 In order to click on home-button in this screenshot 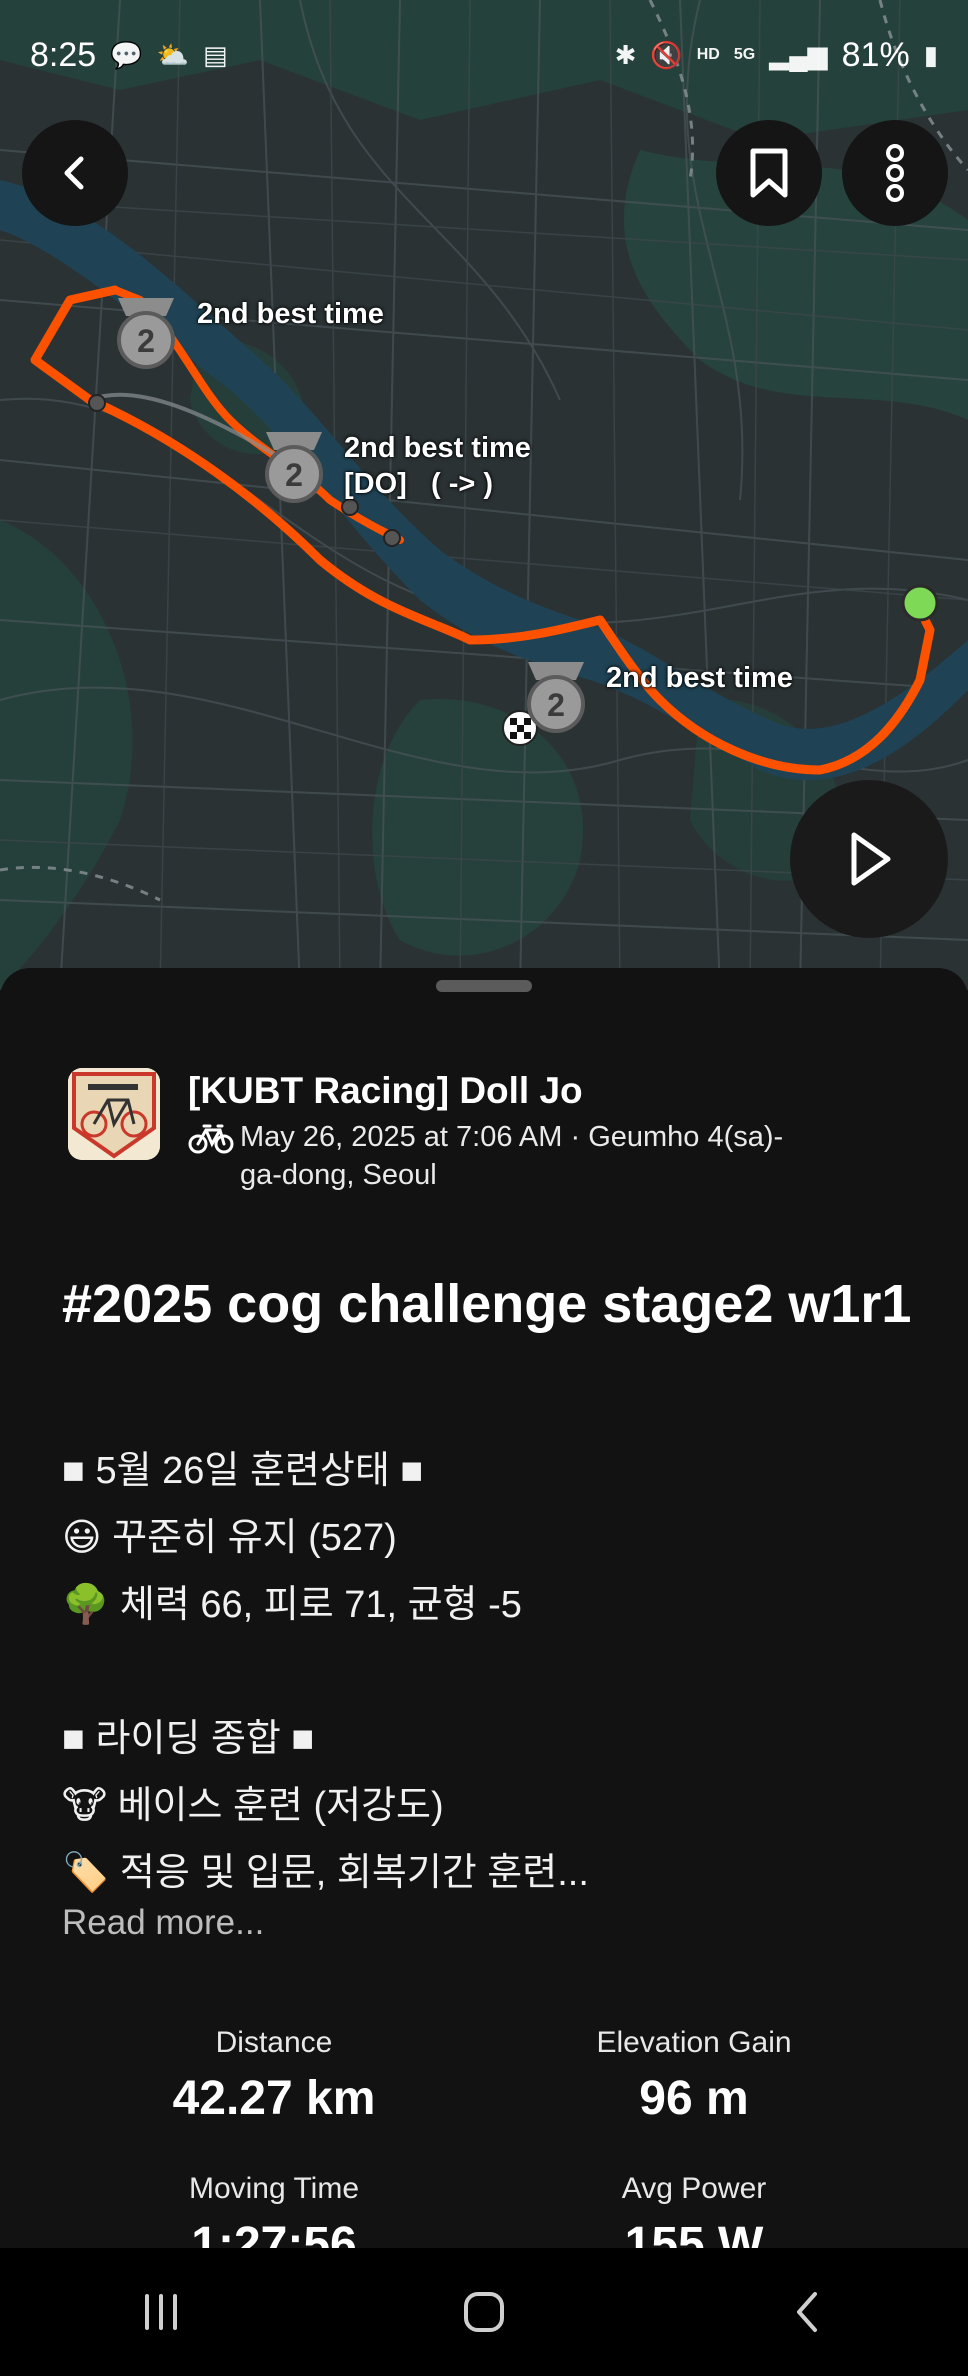, I will do `click(484, 2312)`.